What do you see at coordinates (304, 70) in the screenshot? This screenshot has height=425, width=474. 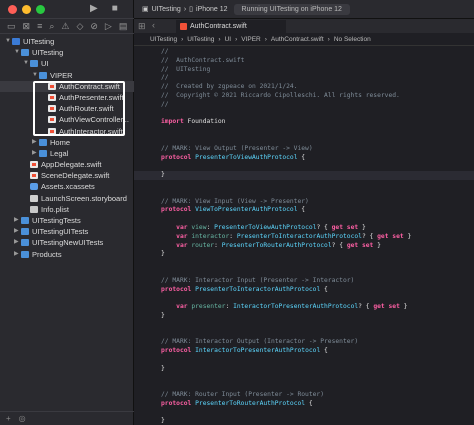 I see `code-line: // UITesting` at bounding box center [304, 70].